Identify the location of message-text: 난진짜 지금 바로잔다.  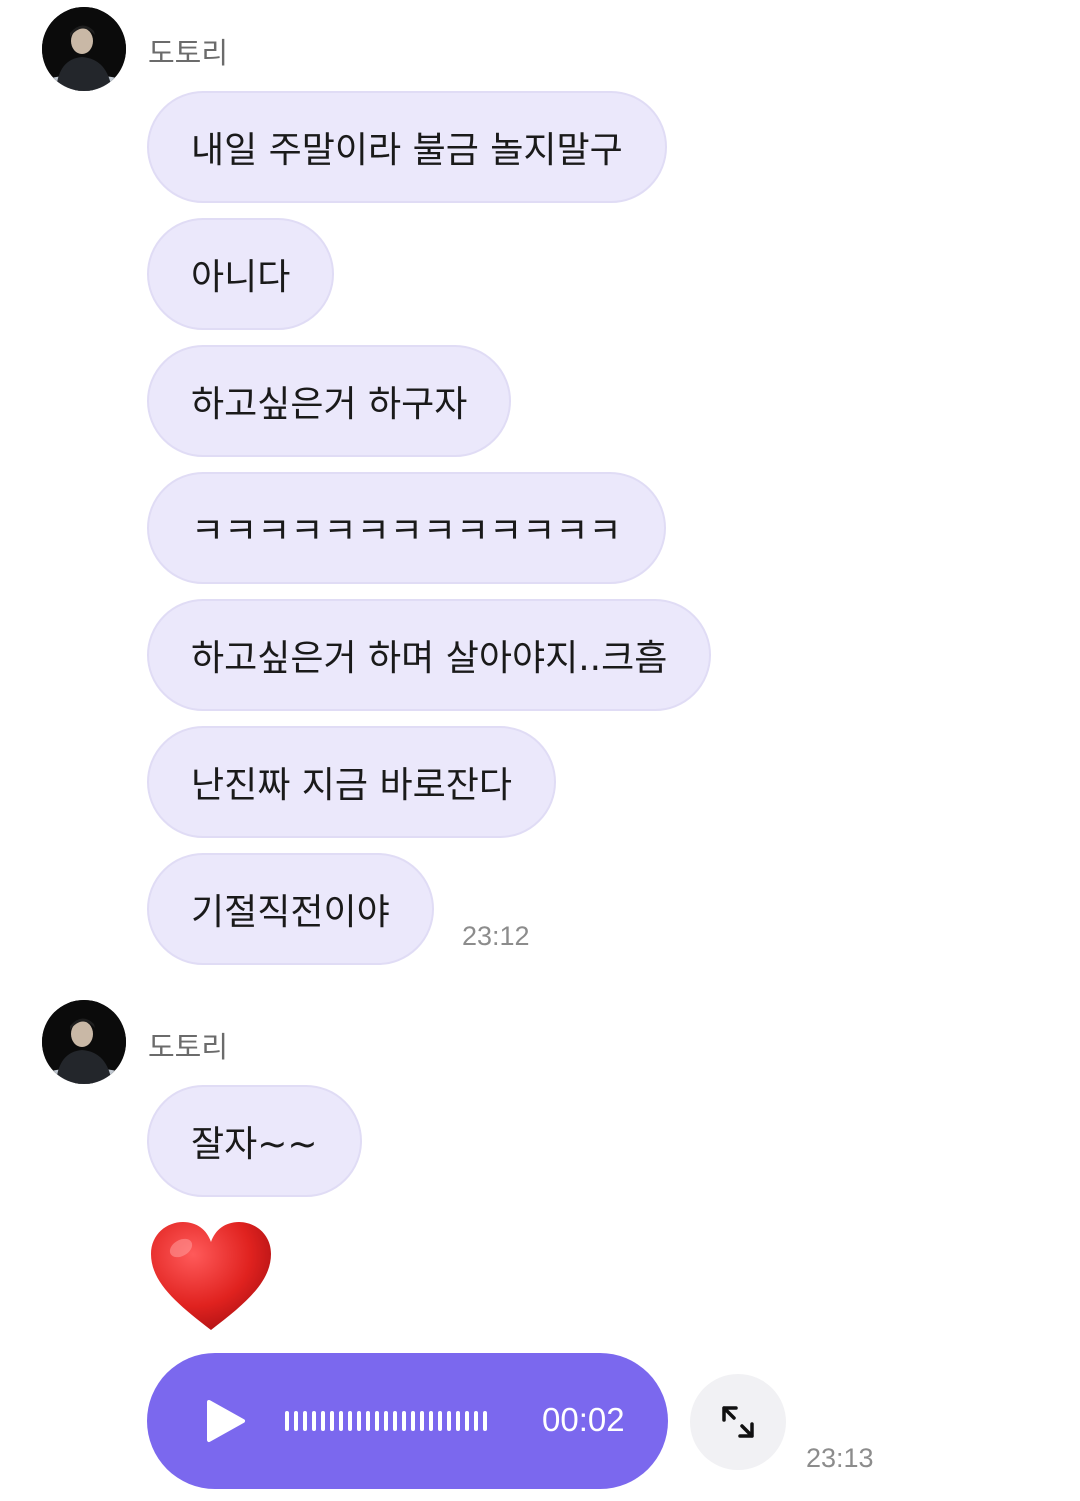
(351, 785).